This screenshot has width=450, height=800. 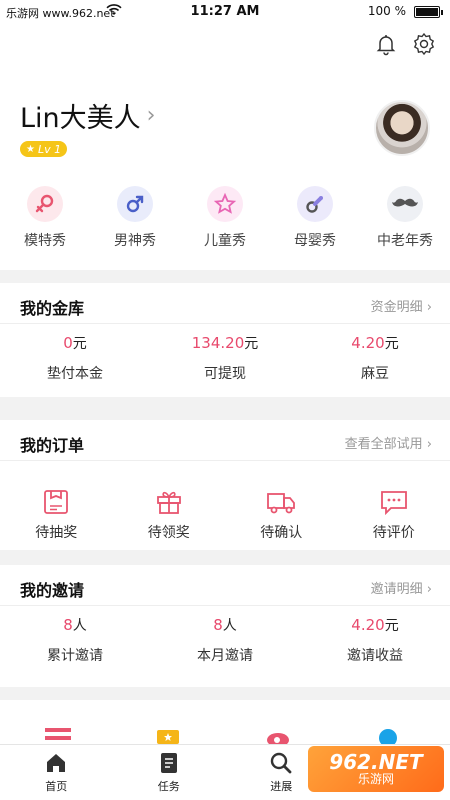 I want to click on search-icon, so click(x=281, y=763).